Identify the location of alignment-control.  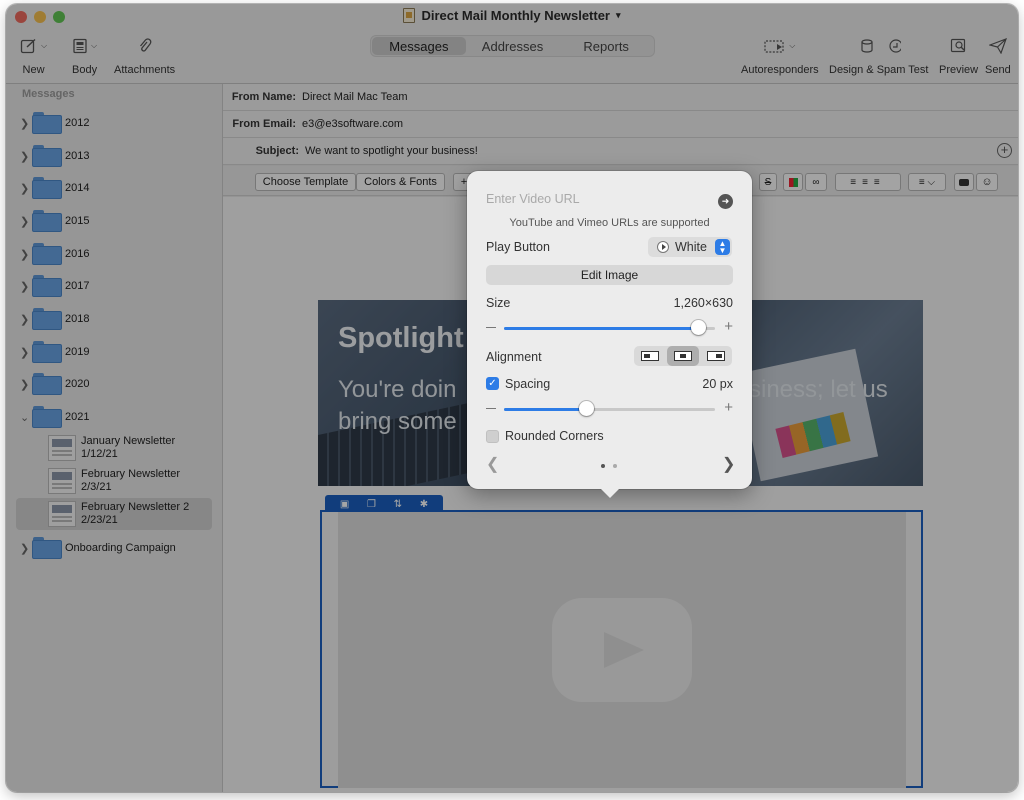
(683, 356).